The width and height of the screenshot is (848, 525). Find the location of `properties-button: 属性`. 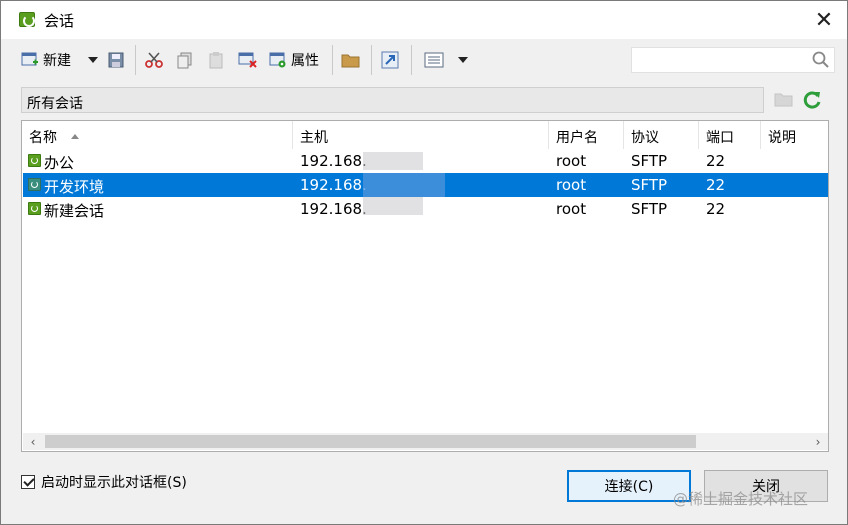

properties-button: 属性 is located at coordinates (294, 60).